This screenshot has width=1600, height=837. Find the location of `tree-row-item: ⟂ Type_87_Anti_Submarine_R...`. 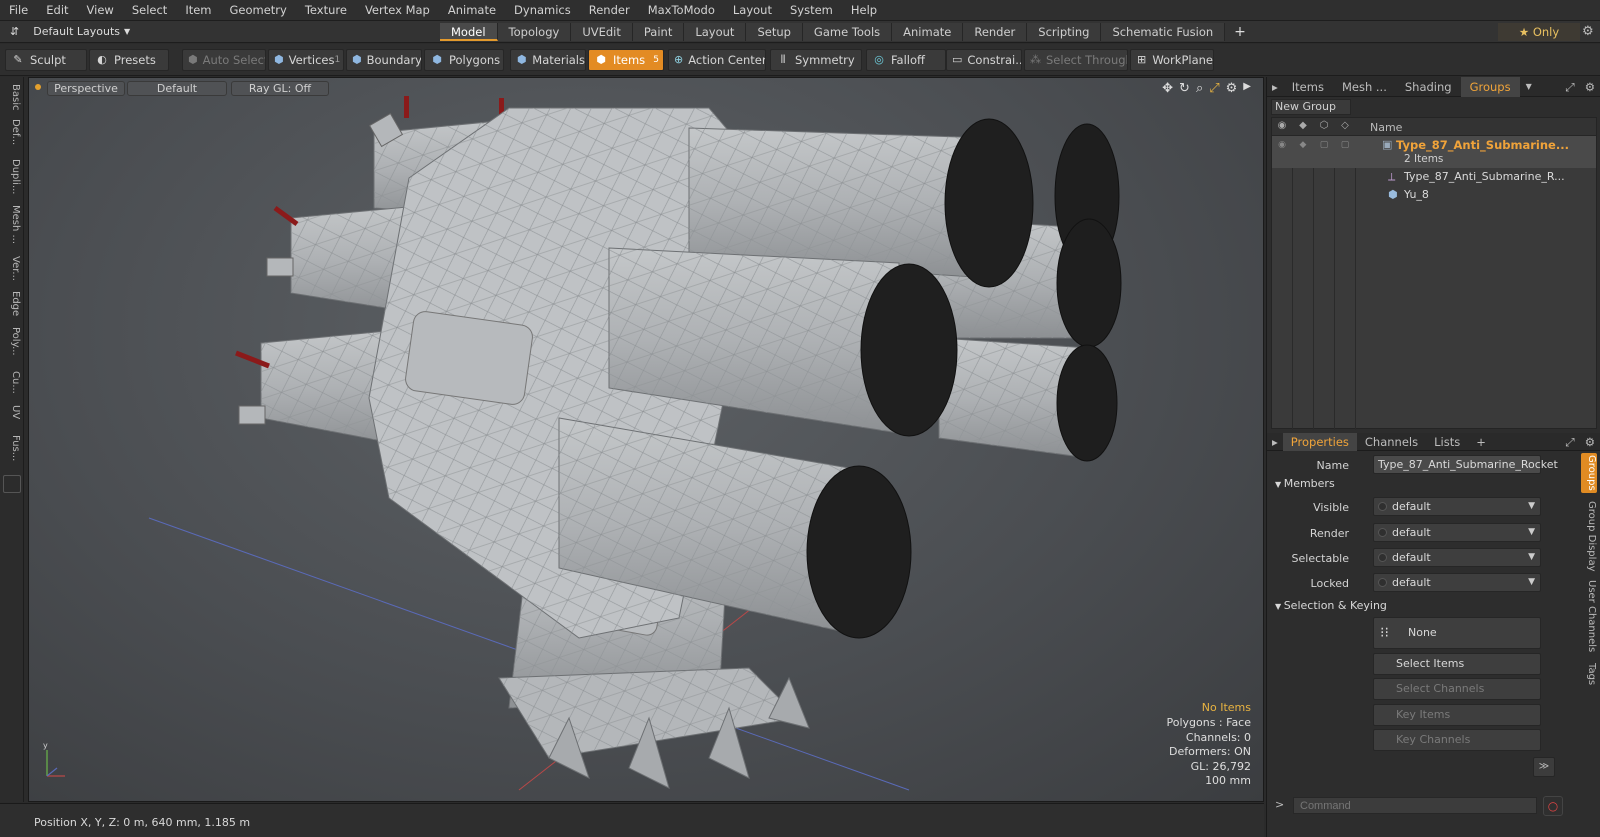

tree-row-item: ⟂ Type_87_Anti_Submarine_R... is located at coordinates (1434, 177).